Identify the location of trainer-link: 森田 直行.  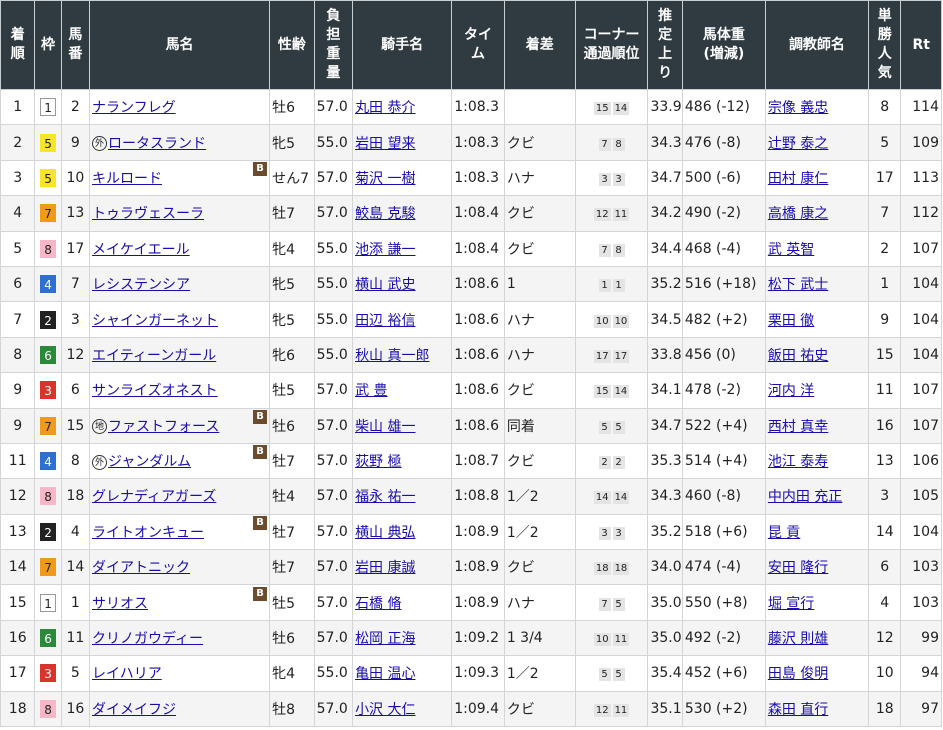
(798, 710).